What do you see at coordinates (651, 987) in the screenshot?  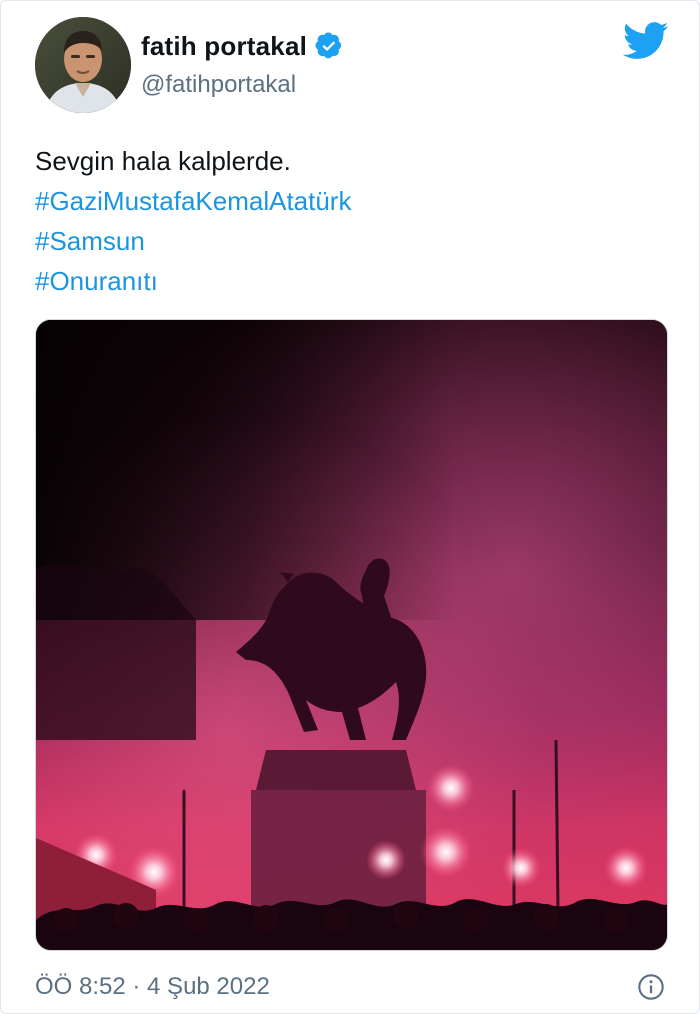 I see `info-icon` at bounding box center [651, 987].